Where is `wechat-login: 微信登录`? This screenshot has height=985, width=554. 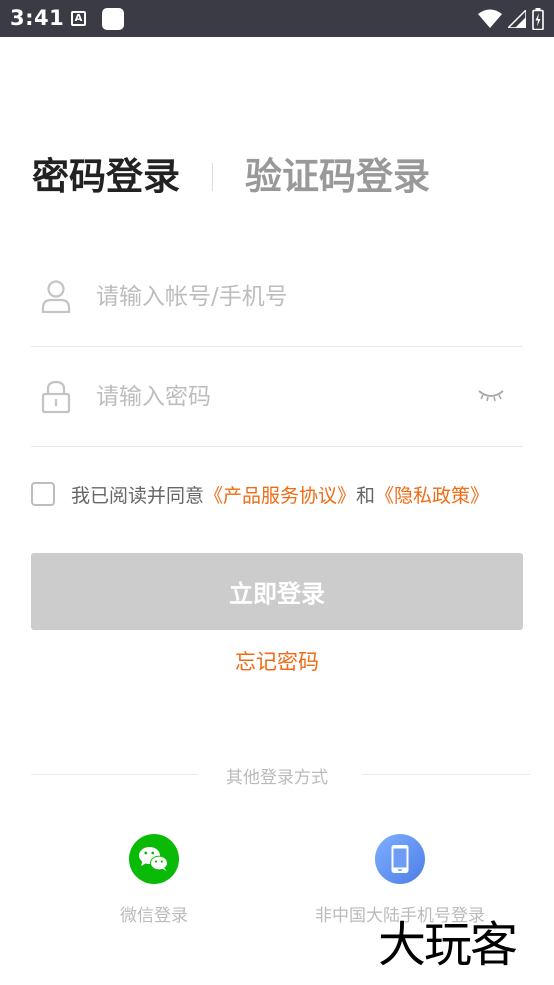 wechat-login: 微信登录 is located at coordinates (154, 880).